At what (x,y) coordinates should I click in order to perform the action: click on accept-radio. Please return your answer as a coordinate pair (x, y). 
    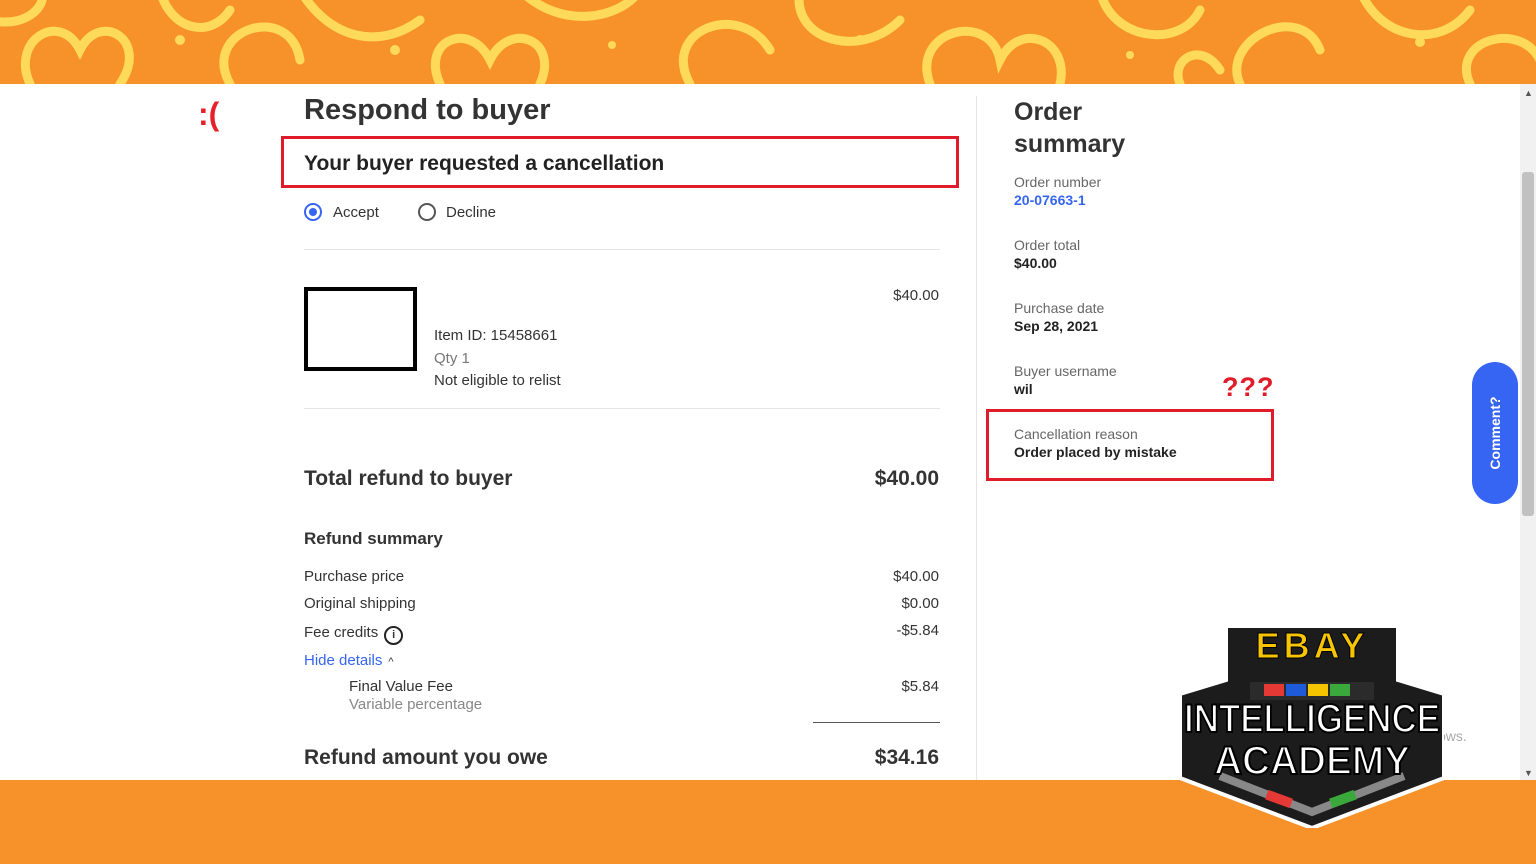
    Looking at the image, I should click on (313, 212).